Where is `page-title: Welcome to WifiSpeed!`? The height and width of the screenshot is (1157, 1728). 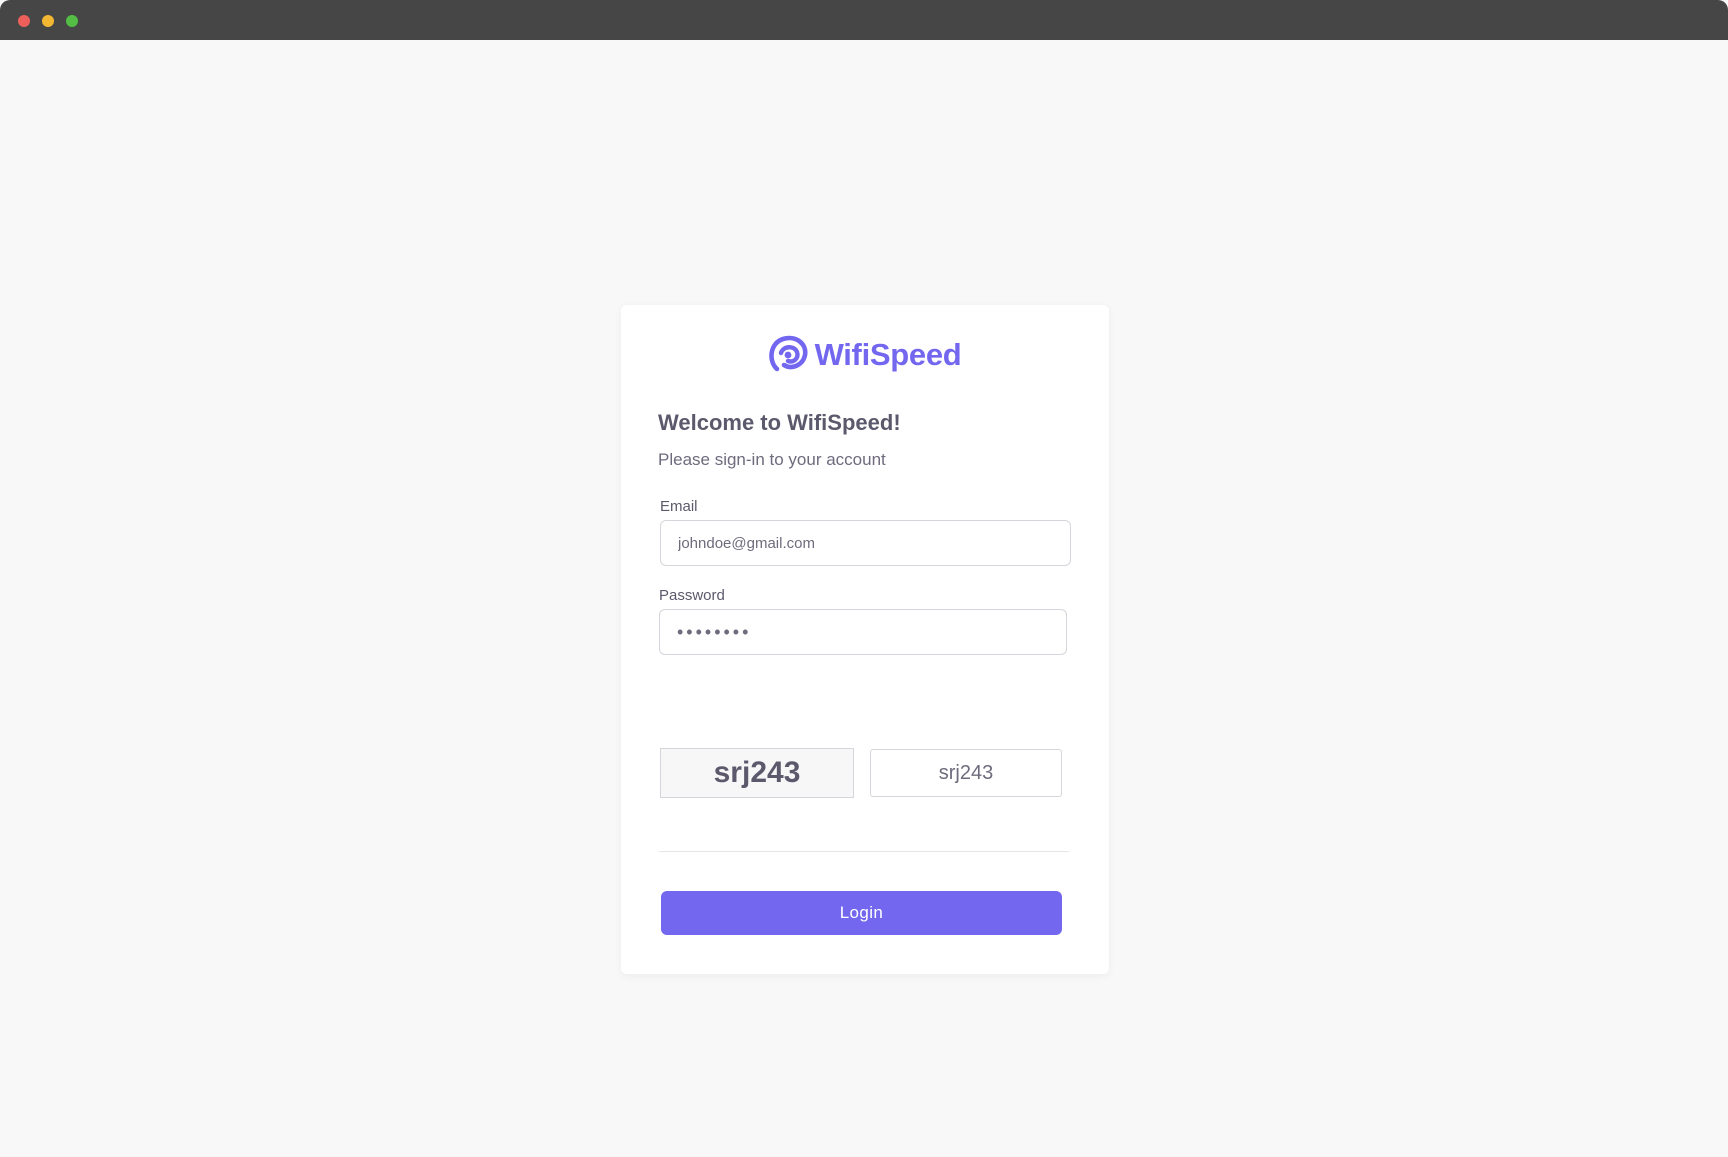 page-title: Welcome to WifiSpeed! is located at coordinates (779, 422).